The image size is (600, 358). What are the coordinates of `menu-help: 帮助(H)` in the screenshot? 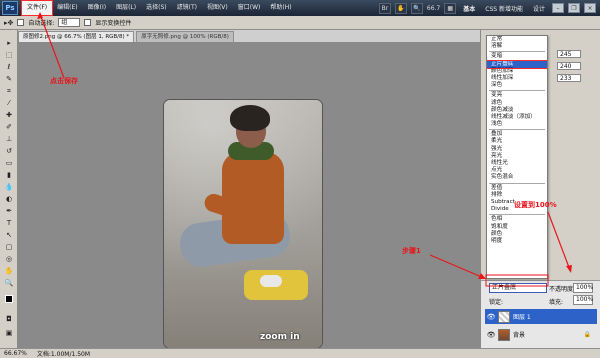 It's located at (280, 8).